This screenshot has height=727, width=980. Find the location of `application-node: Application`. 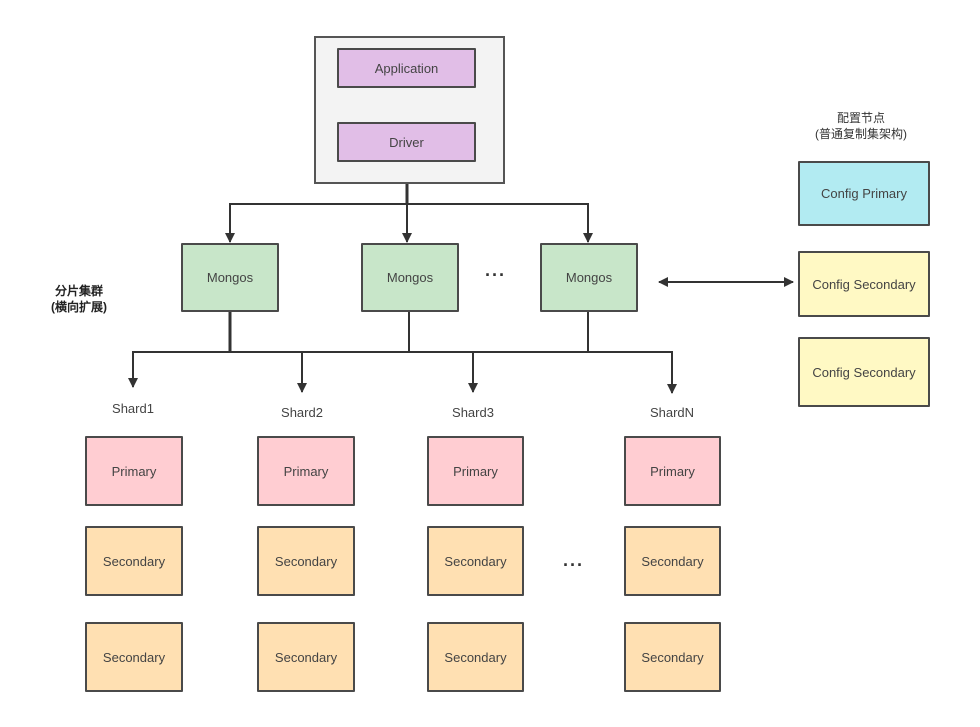

application-node: Application is located at coordinates (406, 68).